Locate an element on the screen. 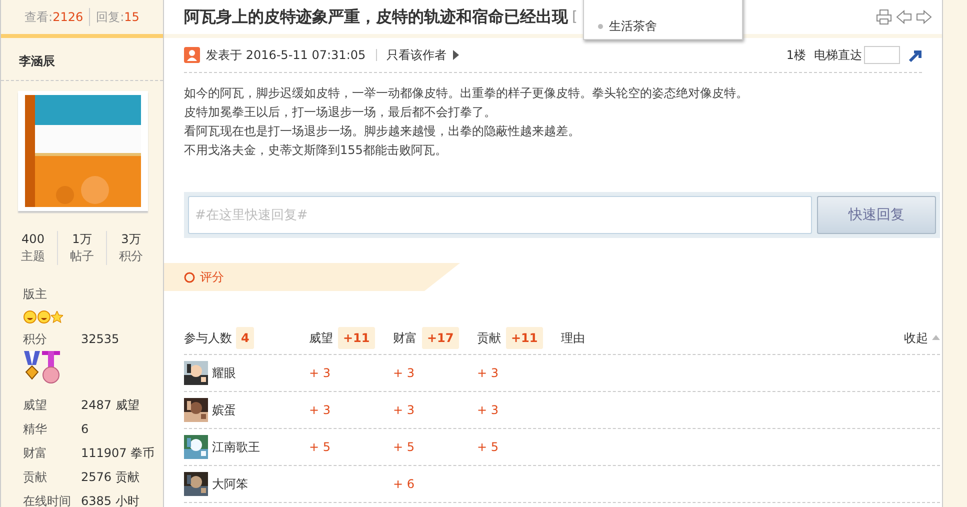  jump-label: 电梯直达 is located at coordinates (838, 55).